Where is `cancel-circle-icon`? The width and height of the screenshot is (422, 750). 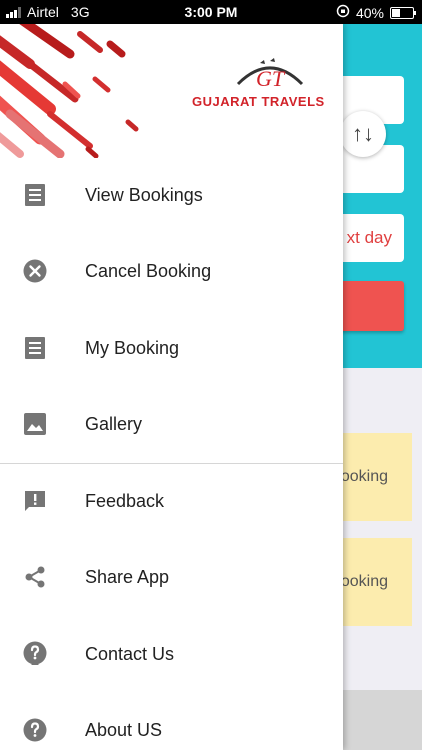
cancel-circle-icon is located at coordinates (35, 271).